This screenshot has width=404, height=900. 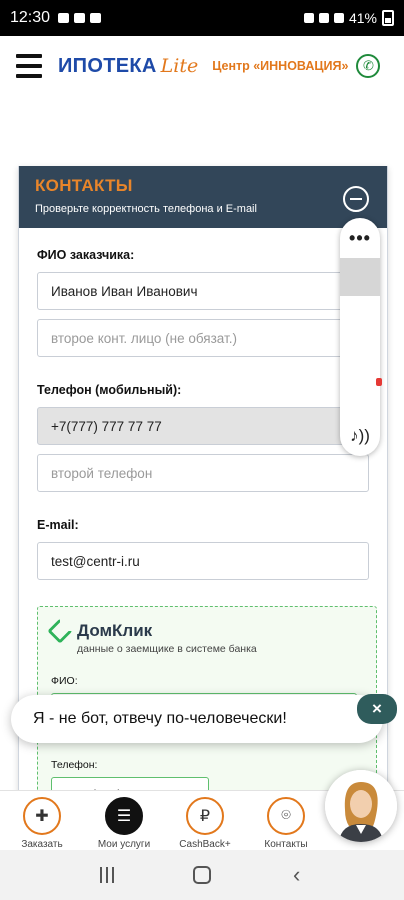 I want to click on message-icon, so click(x=96, y=18).